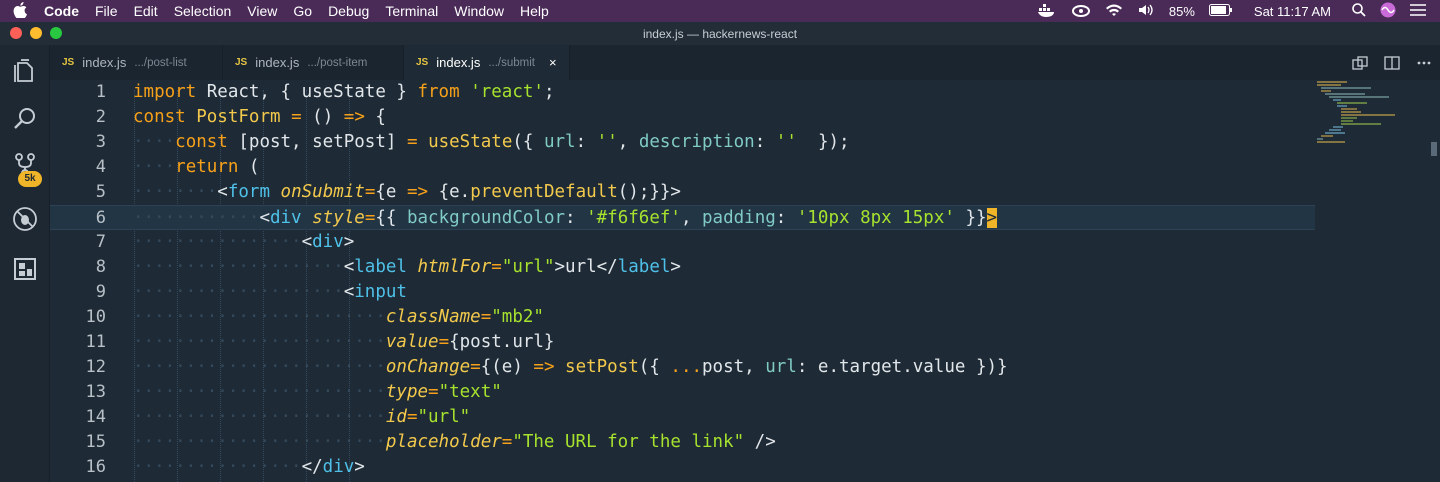 The width and height of the screenshot is (1440, 482). What do you see at coordinates (100, 117) in the screenshot?
I see `line-number: 2` at bounding box center [100, 117].